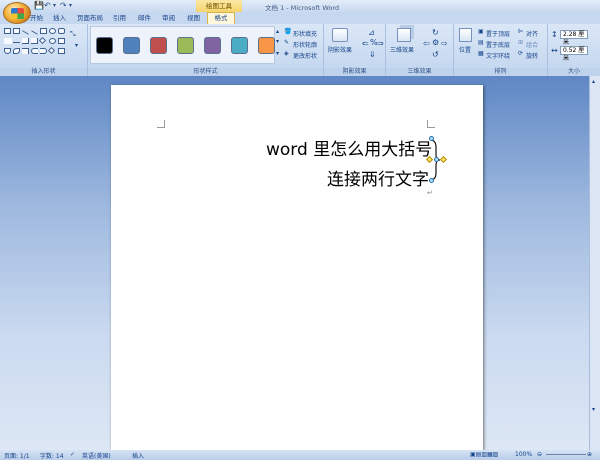 The width and height of the screenshot is (600, 460). I want to click on tilt-right-icon: ⇨, so click(444, 43).